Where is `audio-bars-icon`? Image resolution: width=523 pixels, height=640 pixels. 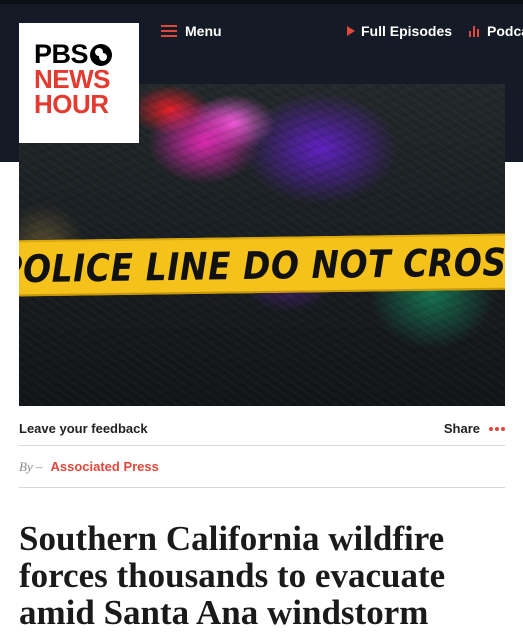 audio-bars-icon is located at coordinates (475, 31).